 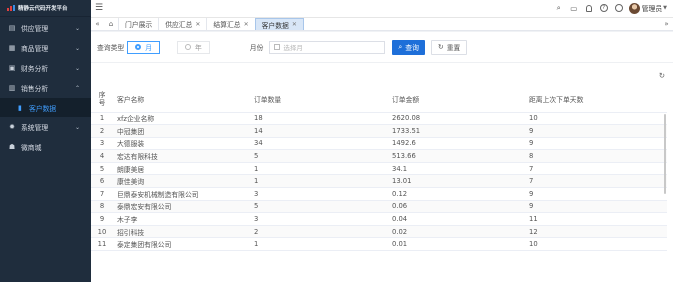 I want to click on cell-seq: 3, so click(x=102, y=144).